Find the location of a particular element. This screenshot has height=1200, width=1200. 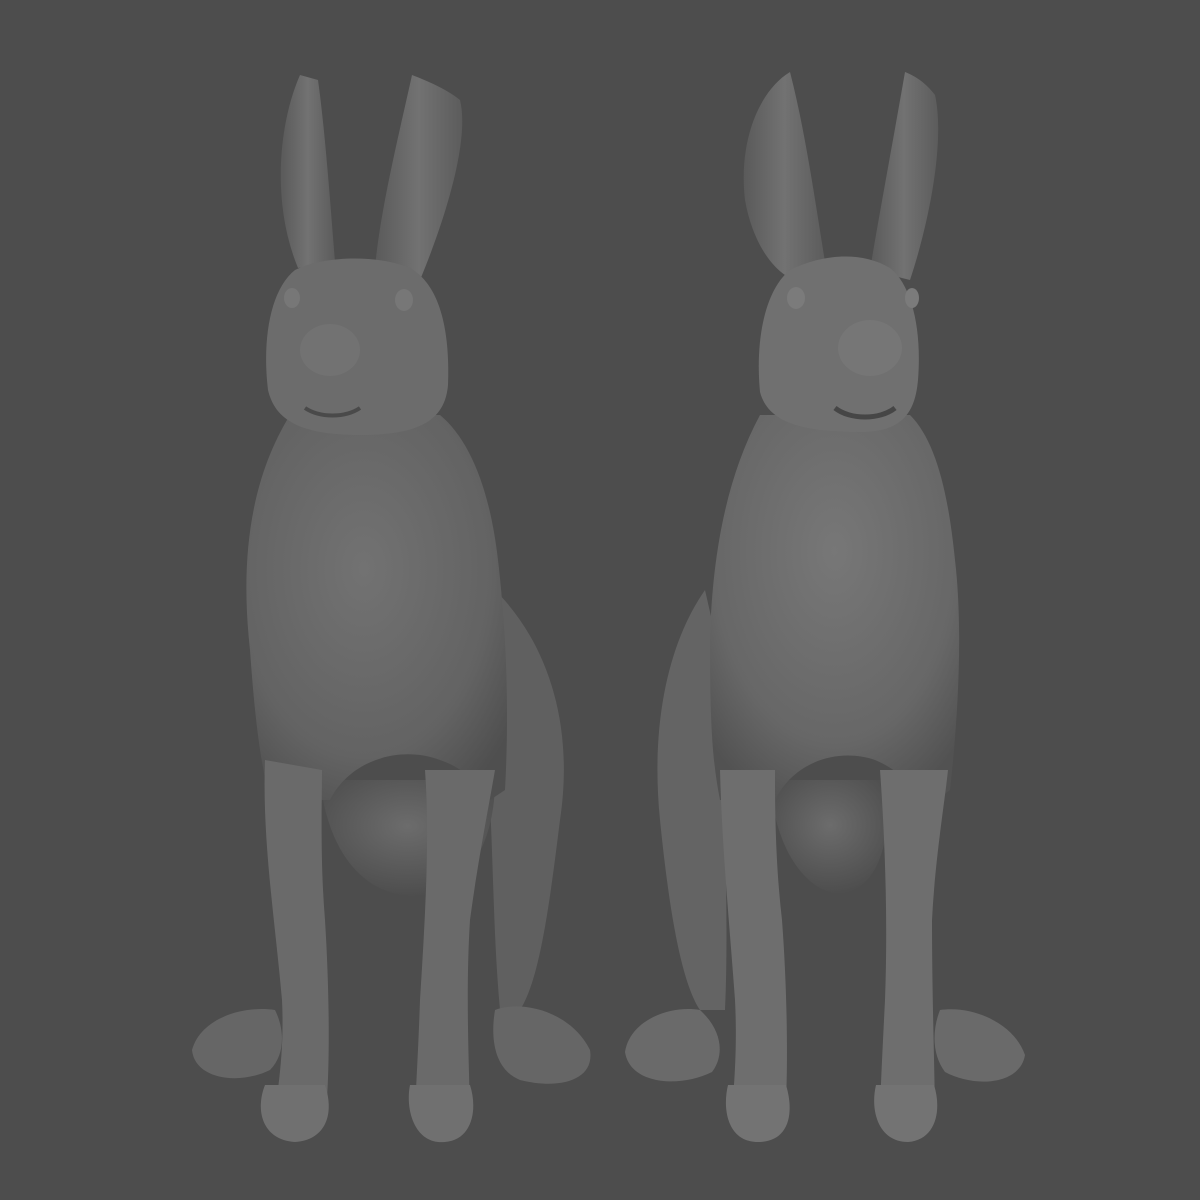

front-leg-left is located at coordinates (296, 940).